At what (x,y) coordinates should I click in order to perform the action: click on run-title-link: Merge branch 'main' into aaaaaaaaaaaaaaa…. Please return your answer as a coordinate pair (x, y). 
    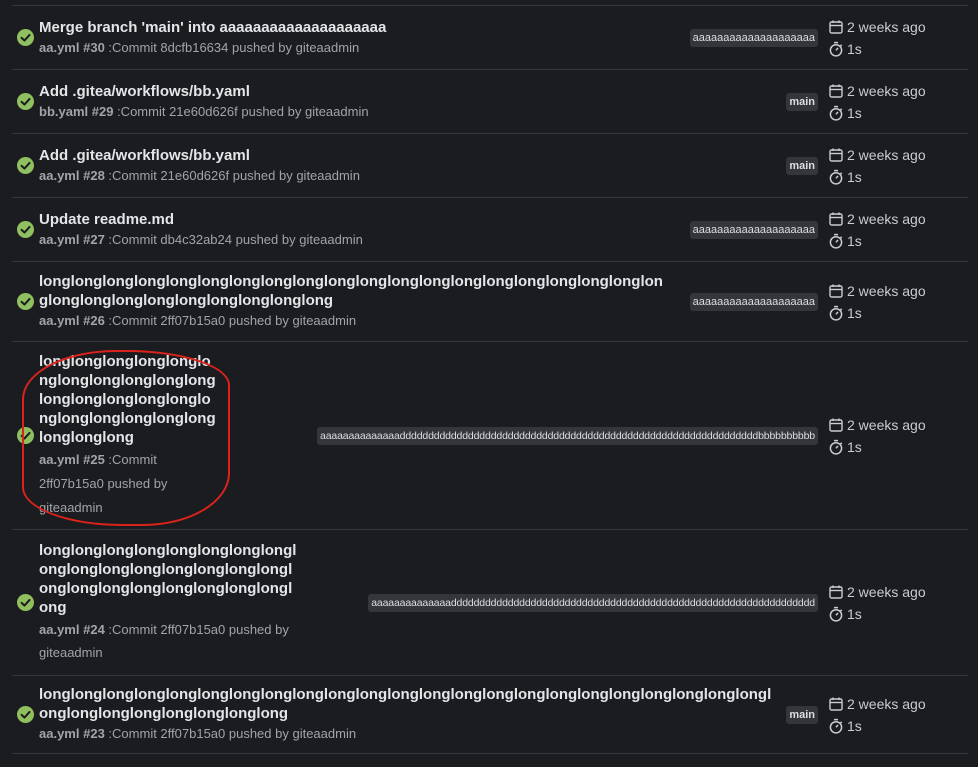
    Looking at the image, I should click on (359, 27).